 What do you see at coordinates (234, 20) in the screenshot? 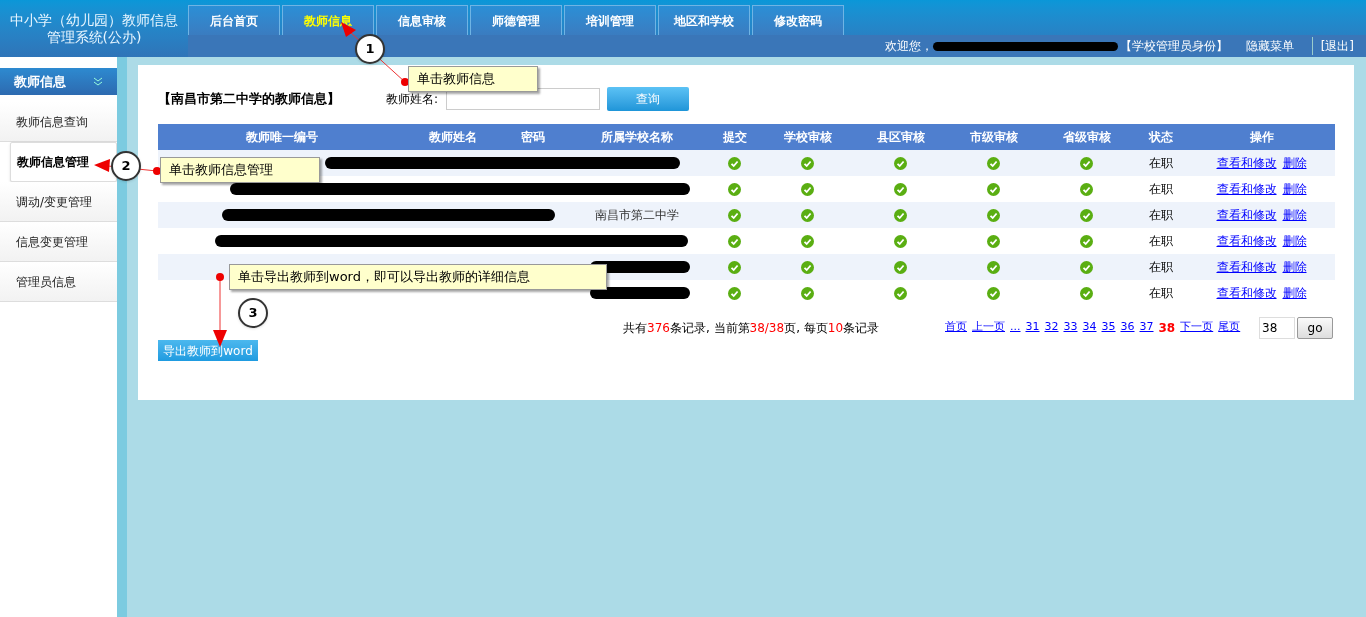
I see `nav-tab: 后台首页` at bounding box center [234, 20].